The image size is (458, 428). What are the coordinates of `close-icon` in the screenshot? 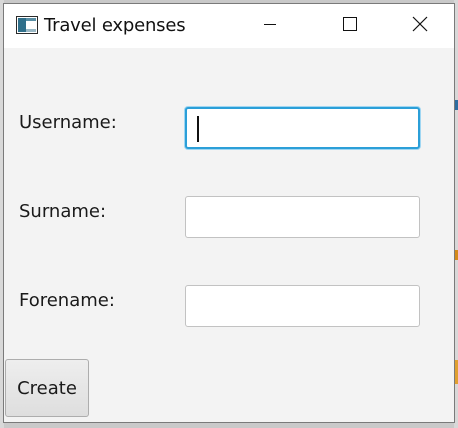 It's located at (420, 26).